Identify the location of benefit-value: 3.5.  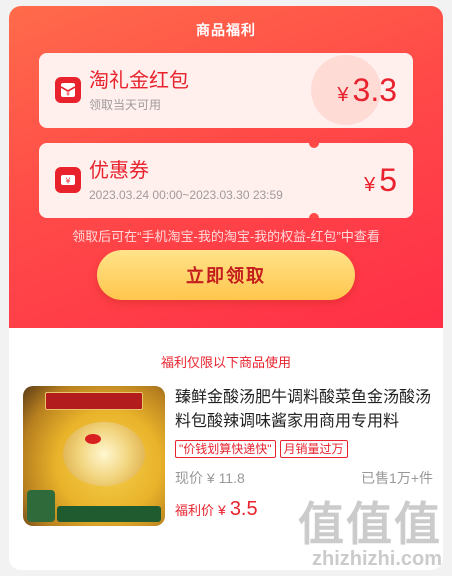
(243, 509).